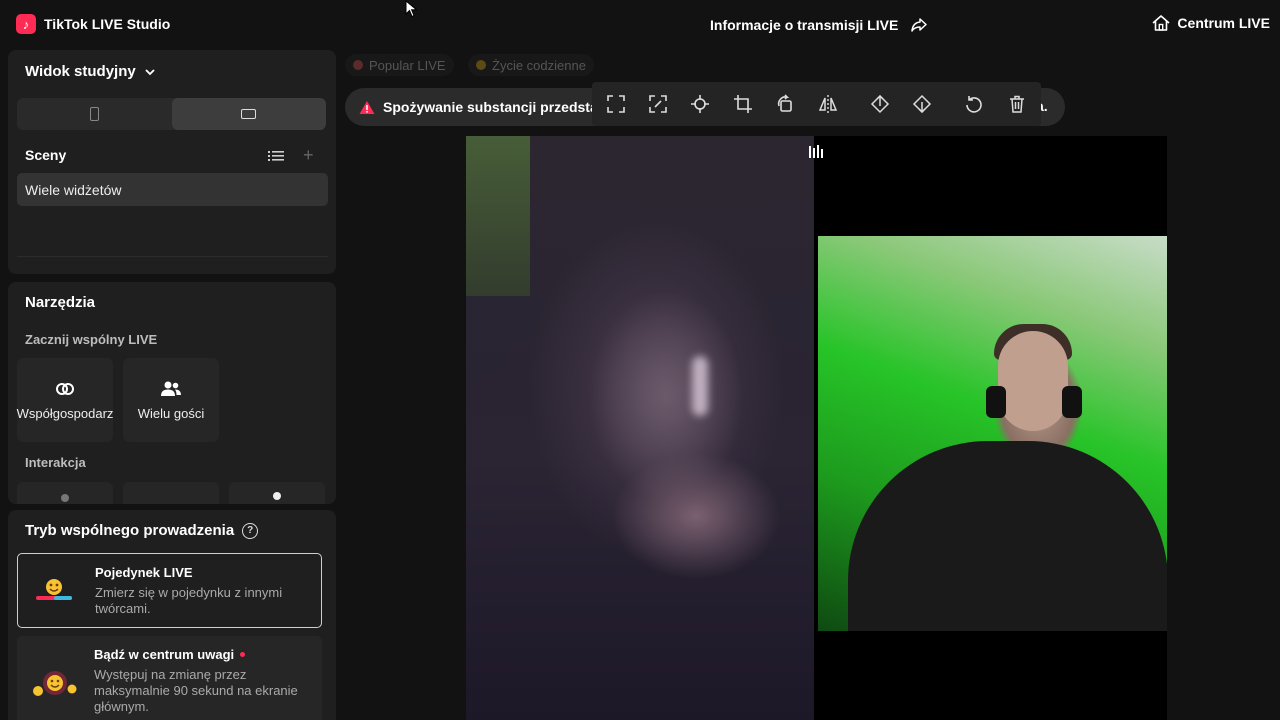 This screenshot has width=1280, height=720. I want to click on guest-figure, so click(1007, 536).